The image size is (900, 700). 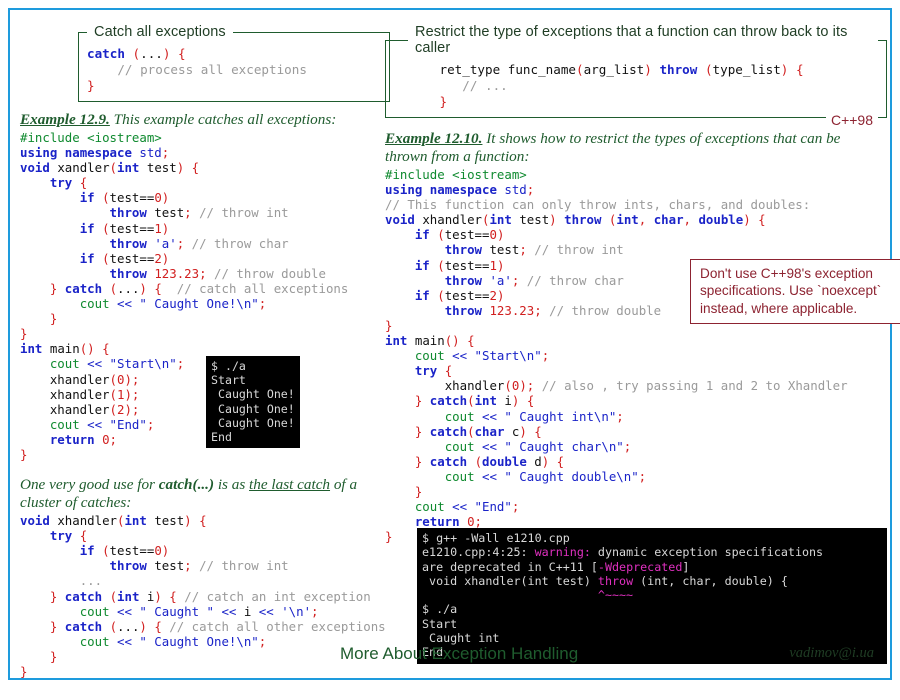 What do you see at coordinates (791, 291) in the screenshot?
I see `note-line-2: specifications. Use `noexcept`` at bounding box center [791, 291].